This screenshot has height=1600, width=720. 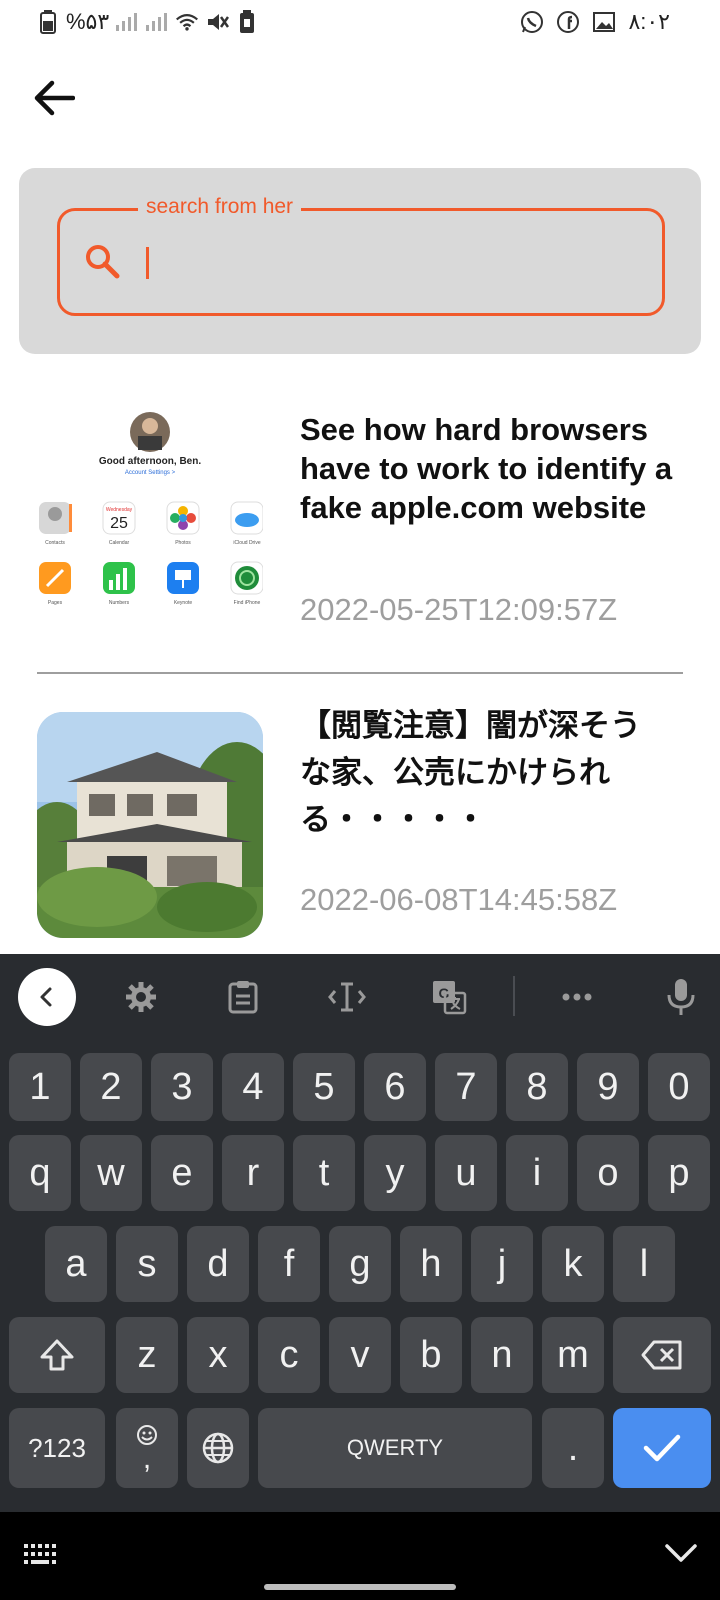 I want to click on key-s: s, so click(x=147, y=1264).